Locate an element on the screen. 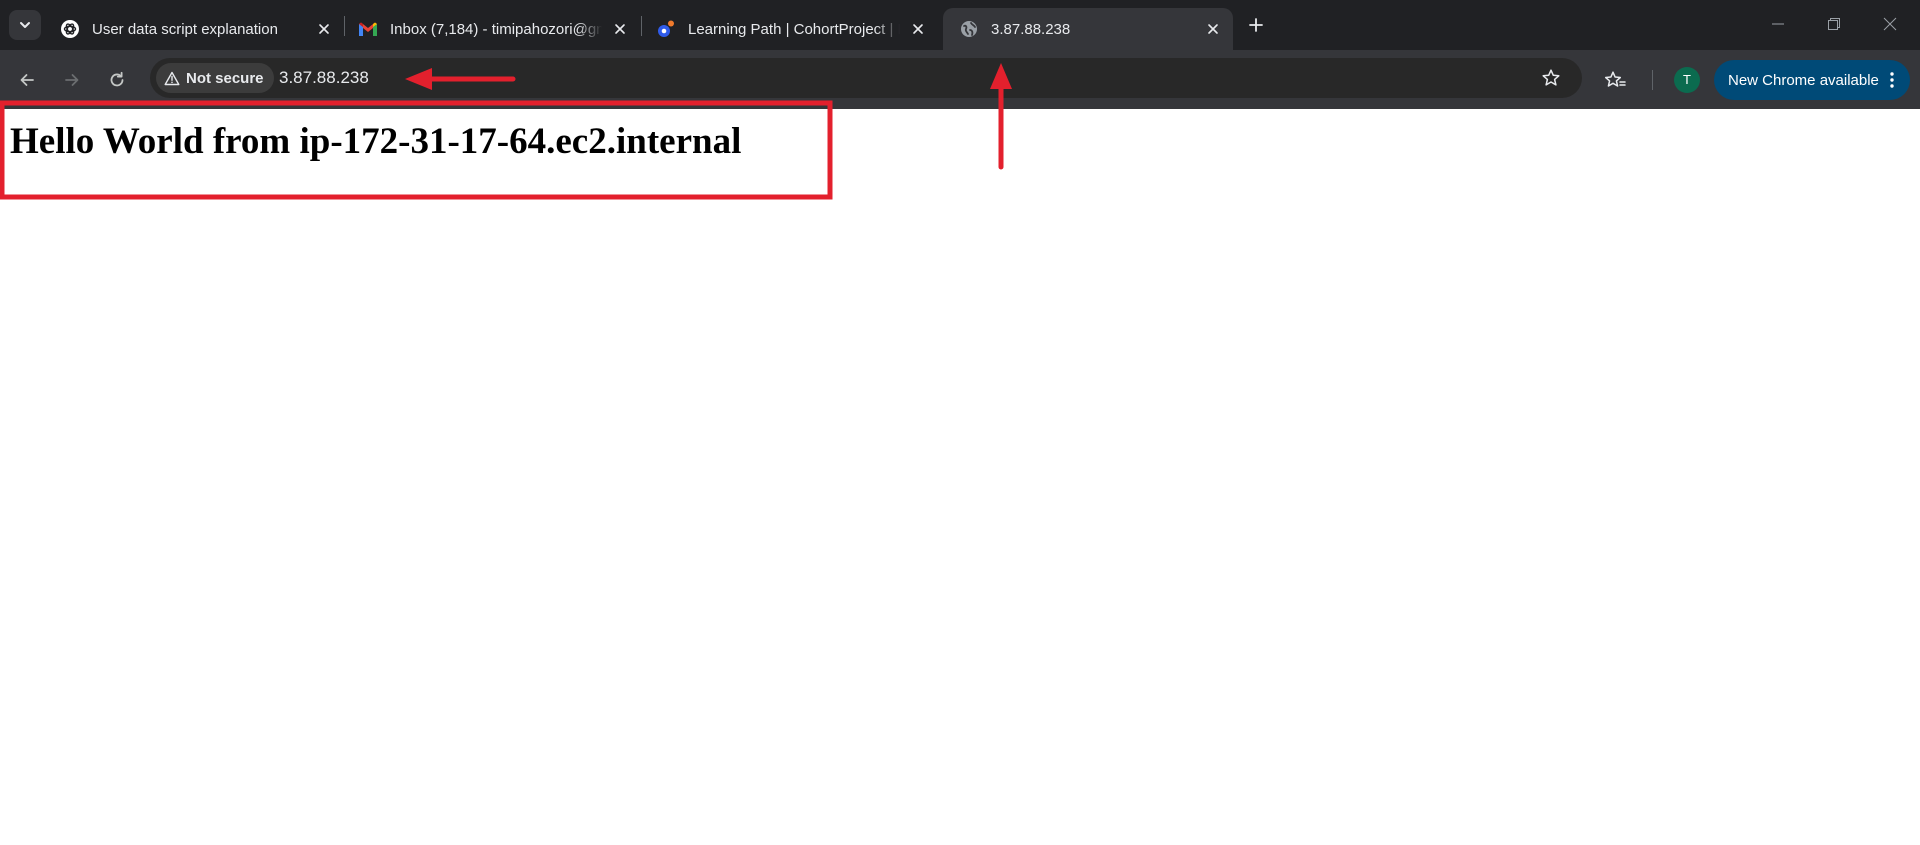 This screenshot has height=845, width=1920. new-tab-button is located at coordinates (1256, 25).